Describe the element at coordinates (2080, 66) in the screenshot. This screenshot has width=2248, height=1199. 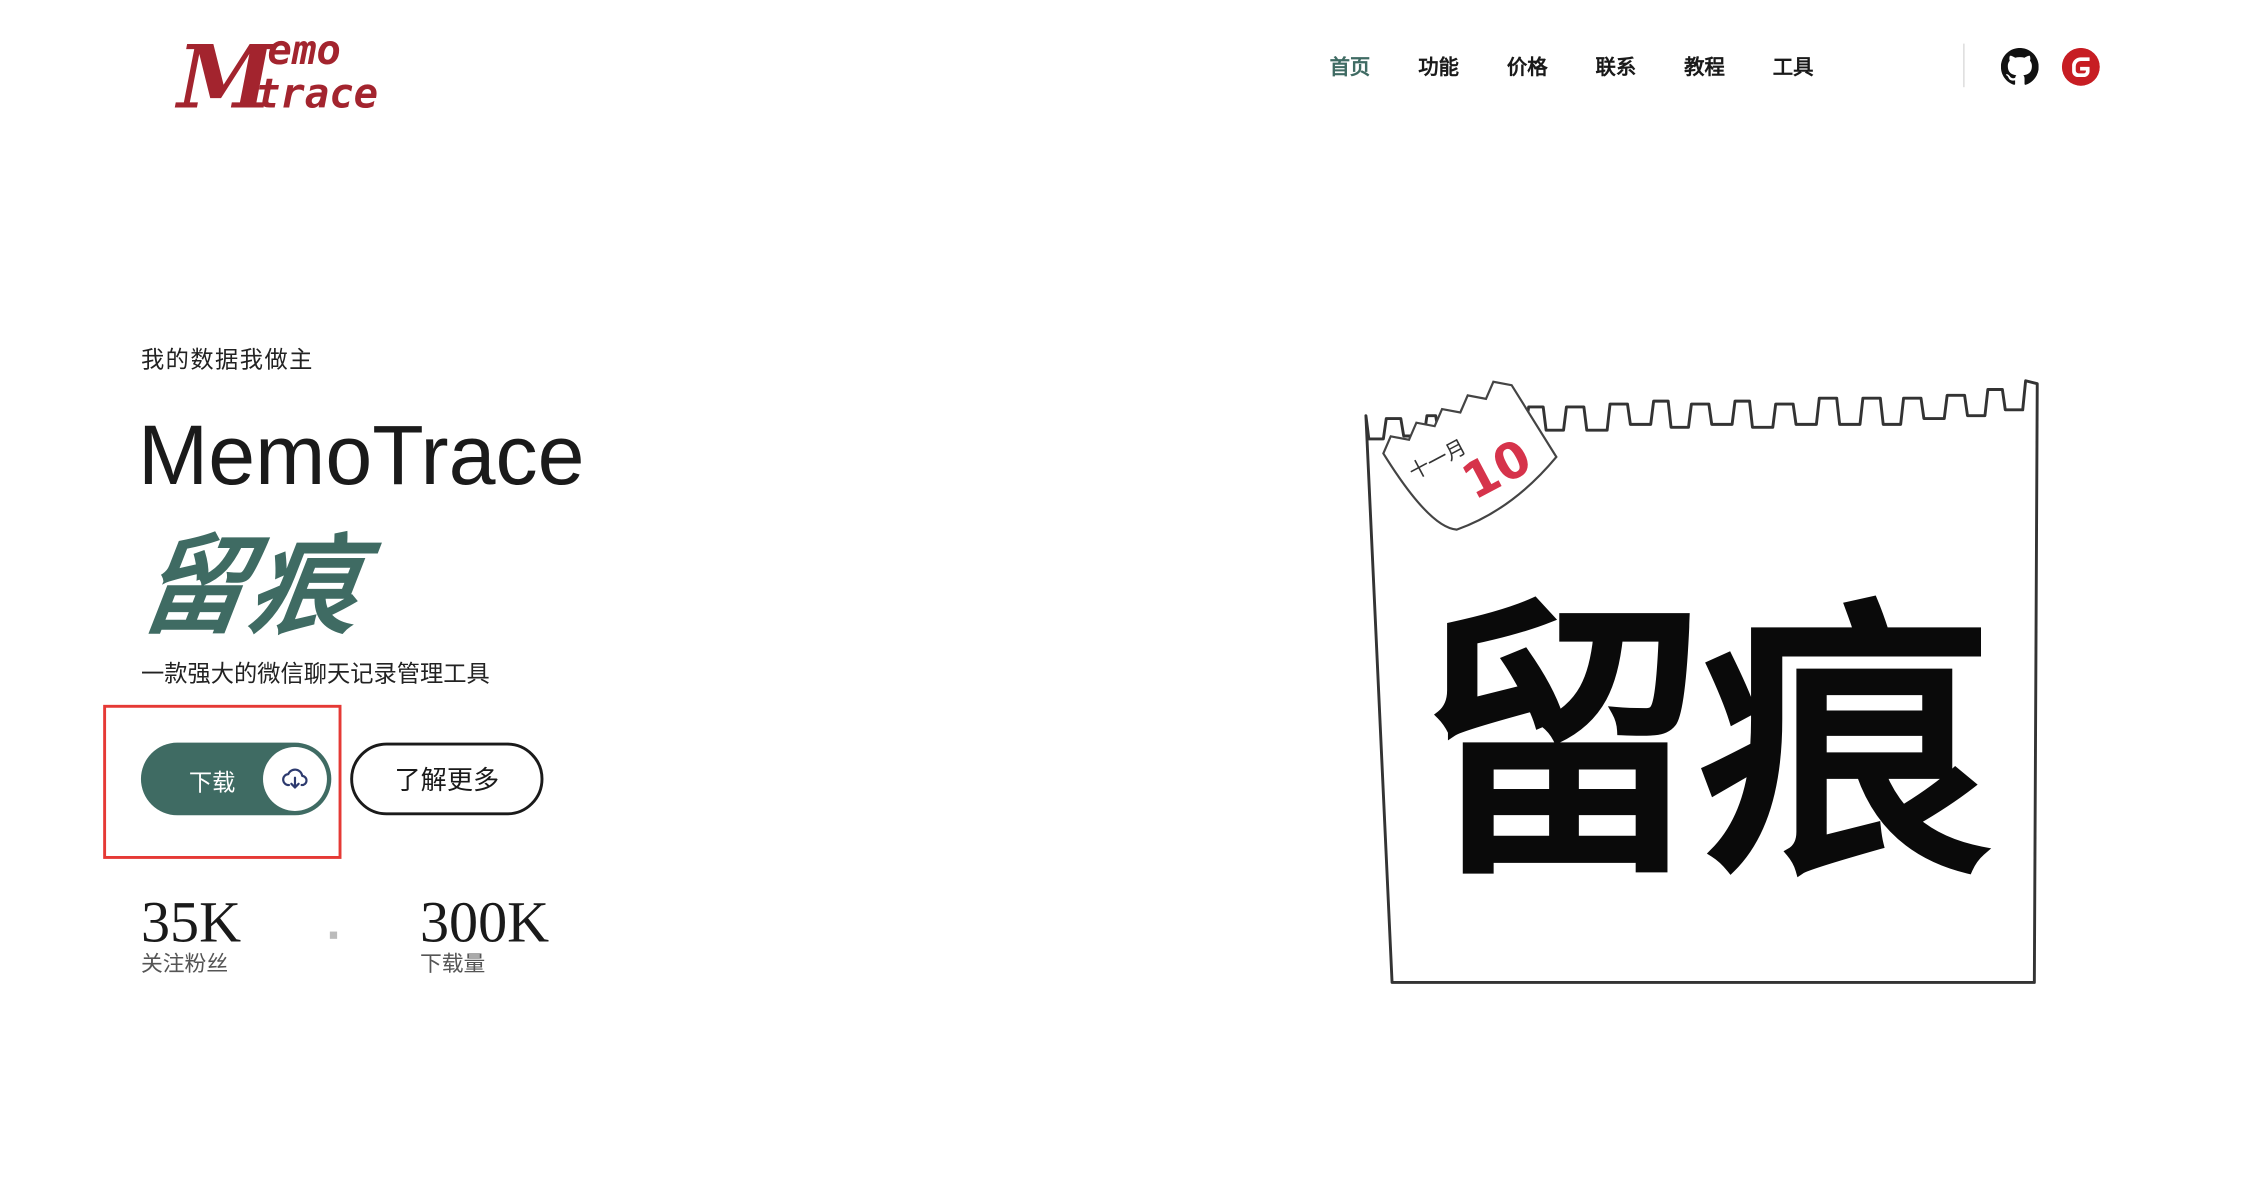
I see `gitee-icon` at that location.